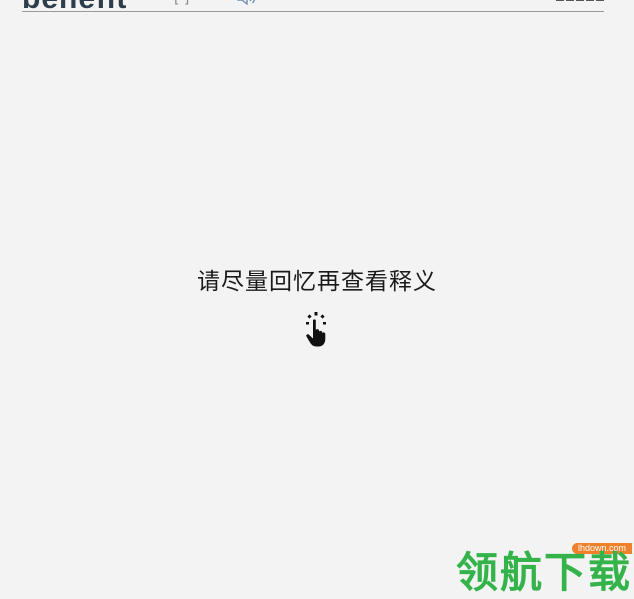  Describe the element at coordinates (313, 11) in the screenshot. I see `header-divider` at that location.